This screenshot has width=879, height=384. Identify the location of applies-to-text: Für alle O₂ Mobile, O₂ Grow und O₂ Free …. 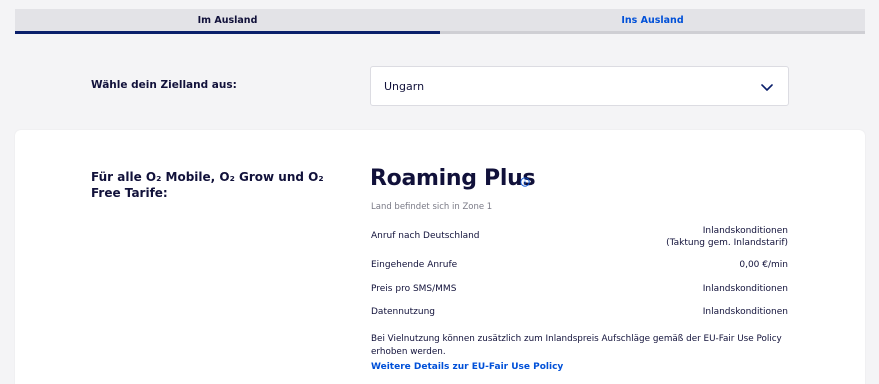
(207, 185).